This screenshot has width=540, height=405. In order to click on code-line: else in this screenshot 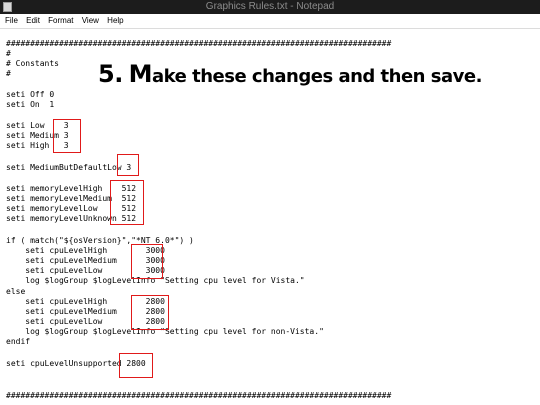, I will do `click(16, 291)`.